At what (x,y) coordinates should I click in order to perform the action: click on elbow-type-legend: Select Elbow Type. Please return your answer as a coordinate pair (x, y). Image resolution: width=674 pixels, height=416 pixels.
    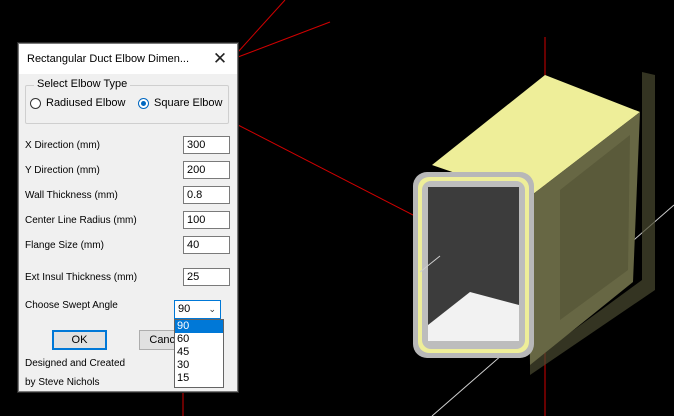
    Looking at the image, I should click on (82, 84).